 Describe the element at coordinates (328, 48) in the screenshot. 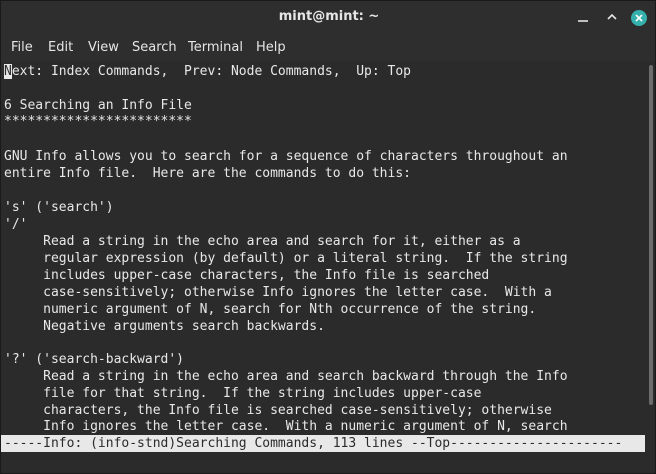

I see `menu-bar: File Edit View Search Terminal Help` at that location.